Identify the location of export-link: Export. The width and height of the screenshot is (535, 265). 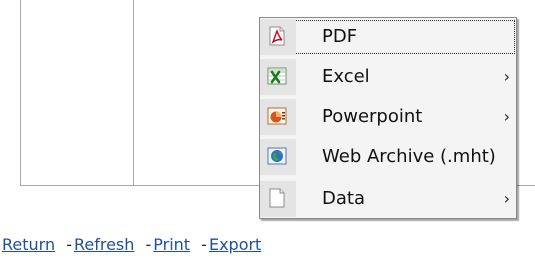
(235, 244).